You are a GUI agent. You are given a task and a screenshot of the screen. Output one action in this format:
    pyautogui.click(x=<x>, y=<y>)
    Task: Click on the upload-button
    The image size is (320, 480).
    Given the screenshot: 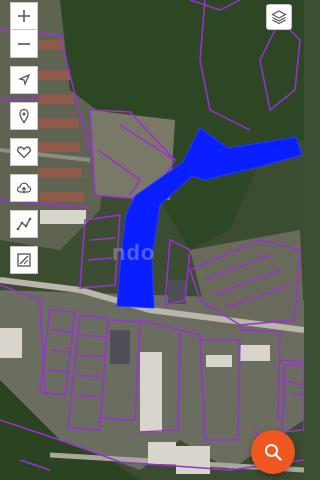 What is the action you would take?
    pyautogui.click(x=24, y=188)
    